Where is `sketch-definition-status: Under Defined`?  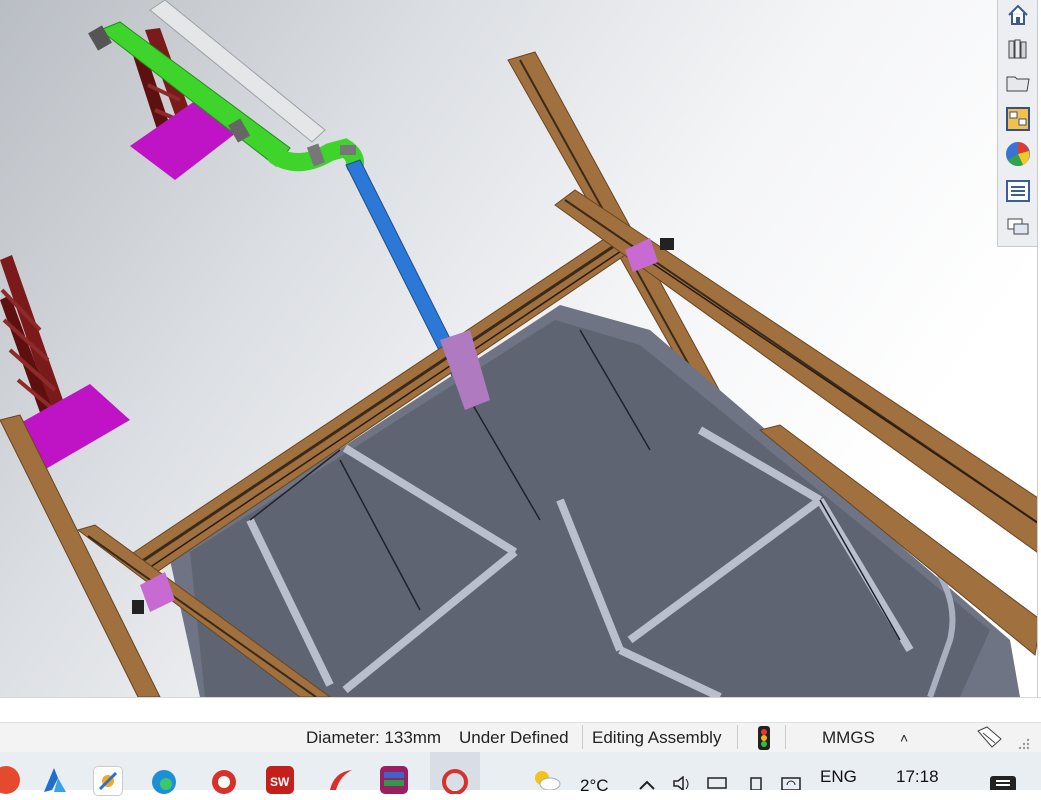
sketch-definition-status: Under Defined is located at coordinates (514, 737).